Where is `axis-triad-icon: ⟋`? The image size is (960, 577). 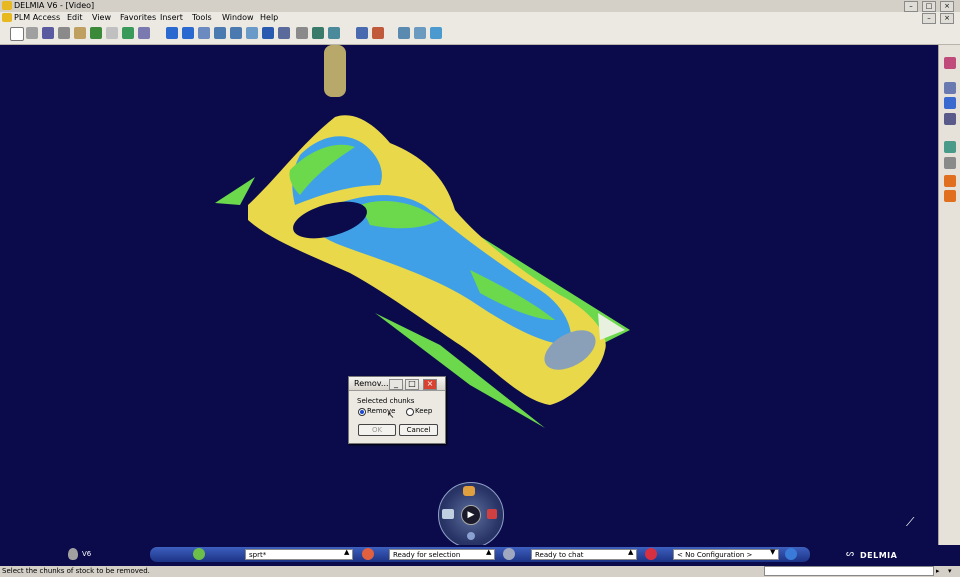 axis-triad-icon: ⟋ is located at coordinates (910, 522).